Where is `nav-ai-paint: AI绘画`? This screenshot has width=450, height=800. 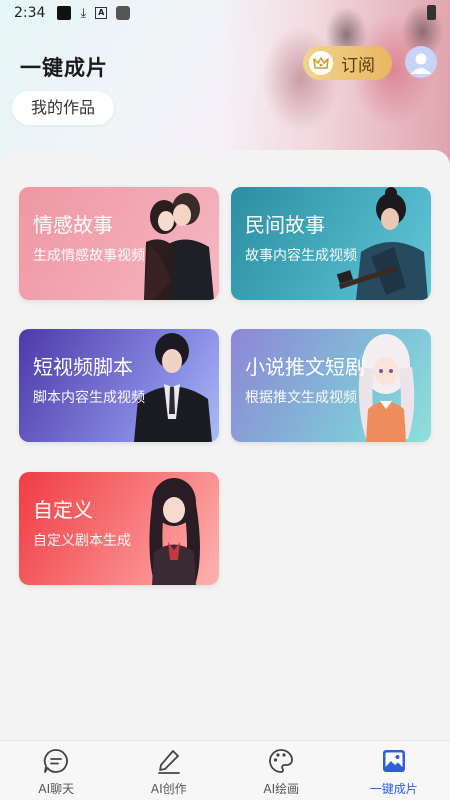 nav-ai-paint: AI绘画 is located at coordinates (281, 770).